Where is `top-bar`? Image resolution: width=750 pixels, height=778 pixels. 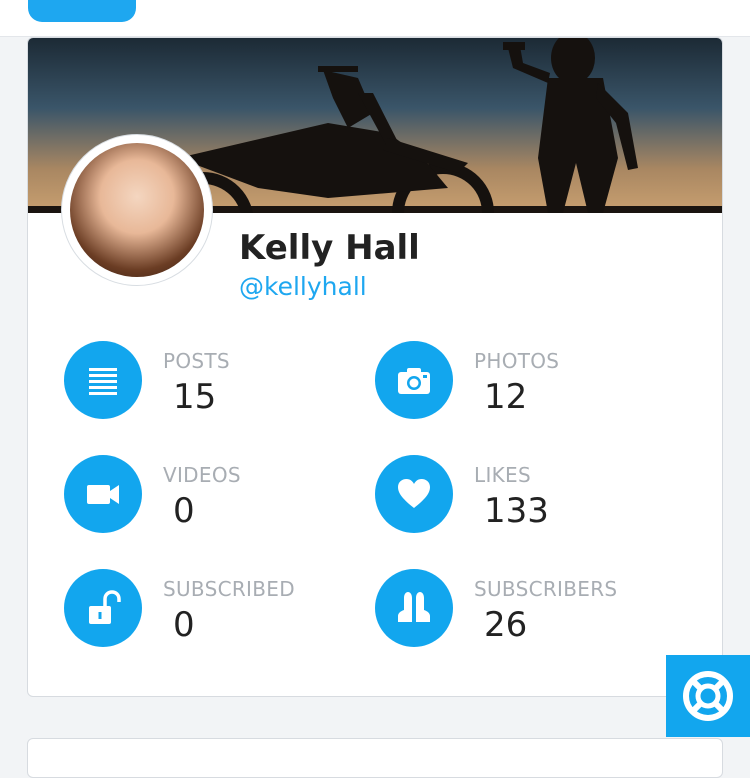
top-bar is located at coordinates (375, 18).